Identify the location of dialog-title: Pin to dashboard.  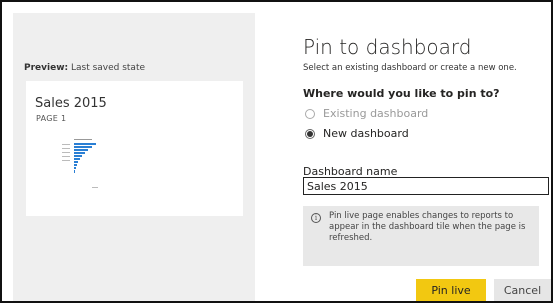
(387, 47).